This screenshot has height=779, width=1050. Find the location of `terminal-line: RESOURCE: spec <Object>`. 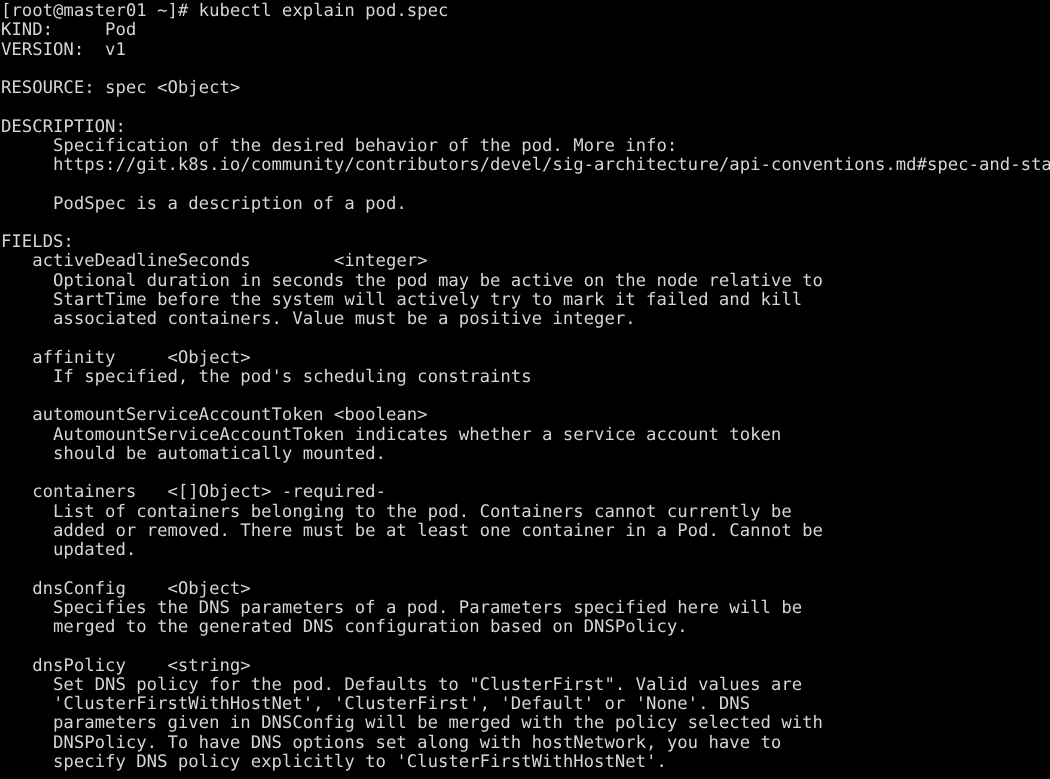

terminal-line: RESOURCE: spec <Object> is located at coordinates (121, 88).